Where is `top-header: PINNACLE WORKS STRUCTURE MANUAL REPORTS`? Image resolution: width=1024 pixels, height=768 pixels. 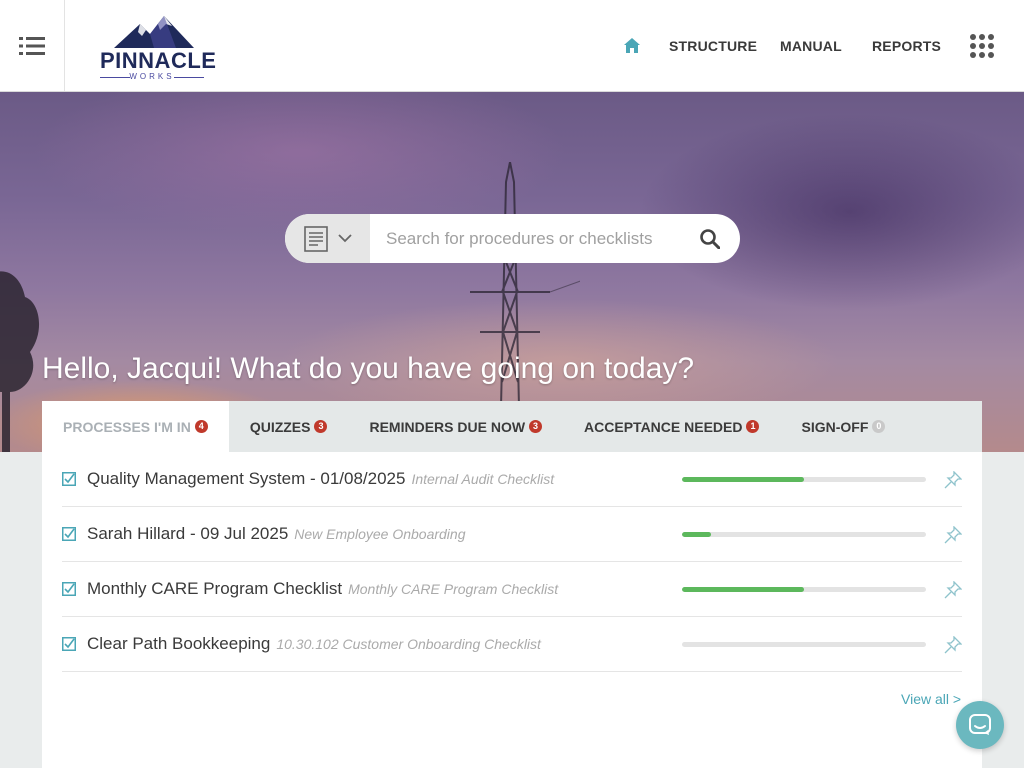 top-header: PINNACLE WORKS STRUCTURE MANUAL REPORTS is located at coordinates (512, 46).